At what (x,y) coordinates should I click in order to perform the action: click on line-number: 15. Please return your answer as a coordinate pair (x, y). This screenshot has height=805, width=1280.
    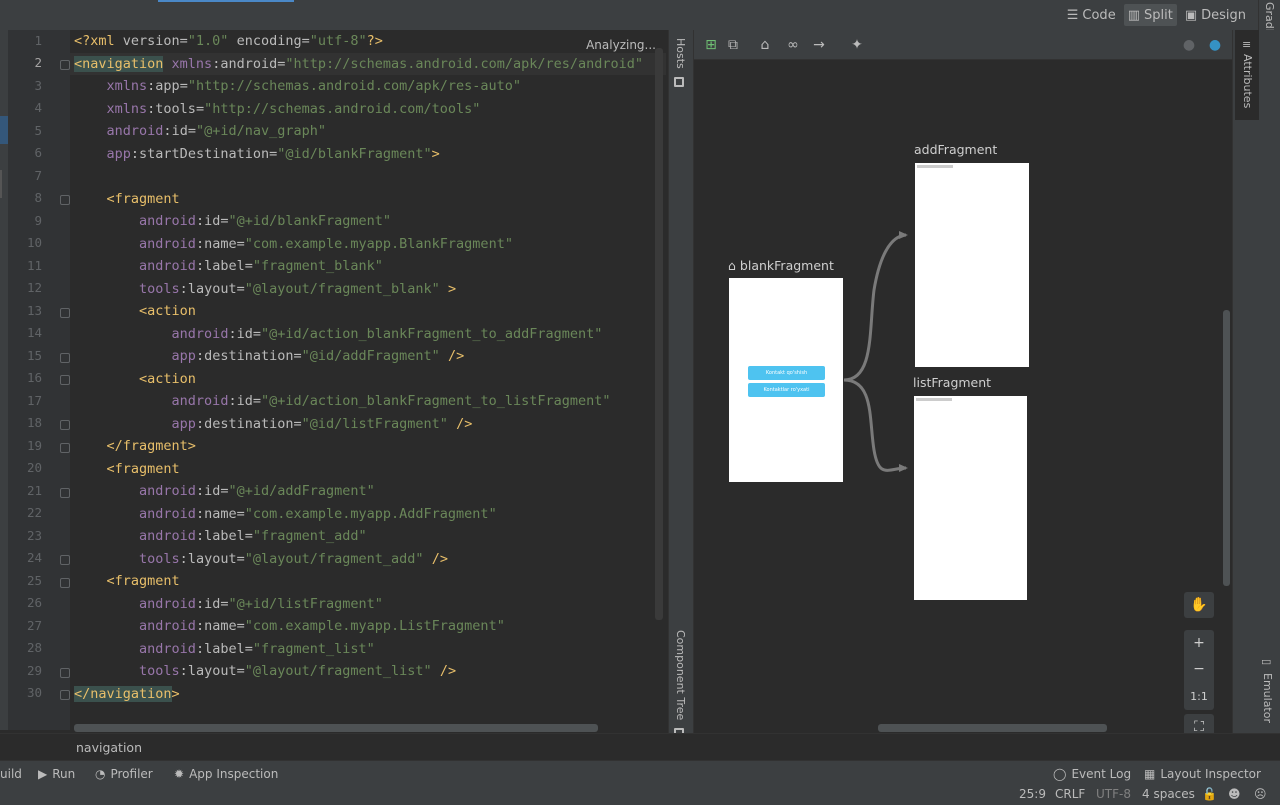
    Looking at the image, I should click on (34, 355).